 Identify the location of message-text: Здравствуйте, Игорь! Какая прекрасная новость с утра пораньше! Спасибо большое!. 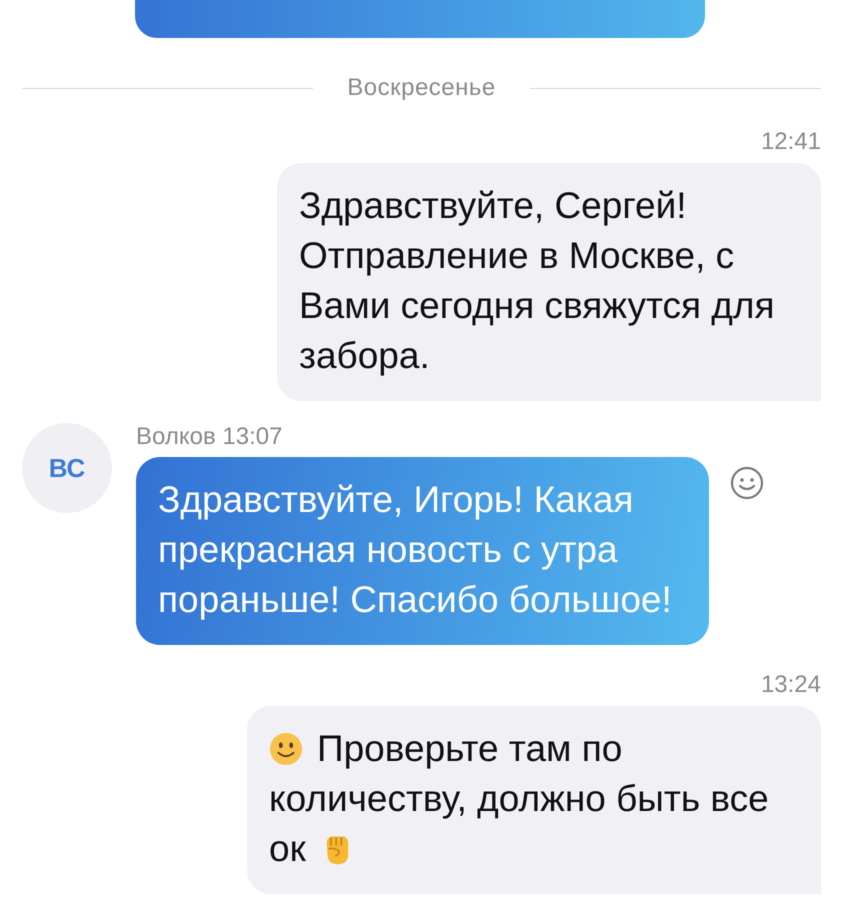
(415, 550).